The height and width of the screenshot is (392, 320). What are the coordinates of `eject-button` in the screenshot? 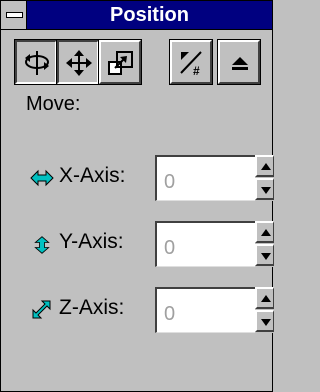 It's located at (239, 62).